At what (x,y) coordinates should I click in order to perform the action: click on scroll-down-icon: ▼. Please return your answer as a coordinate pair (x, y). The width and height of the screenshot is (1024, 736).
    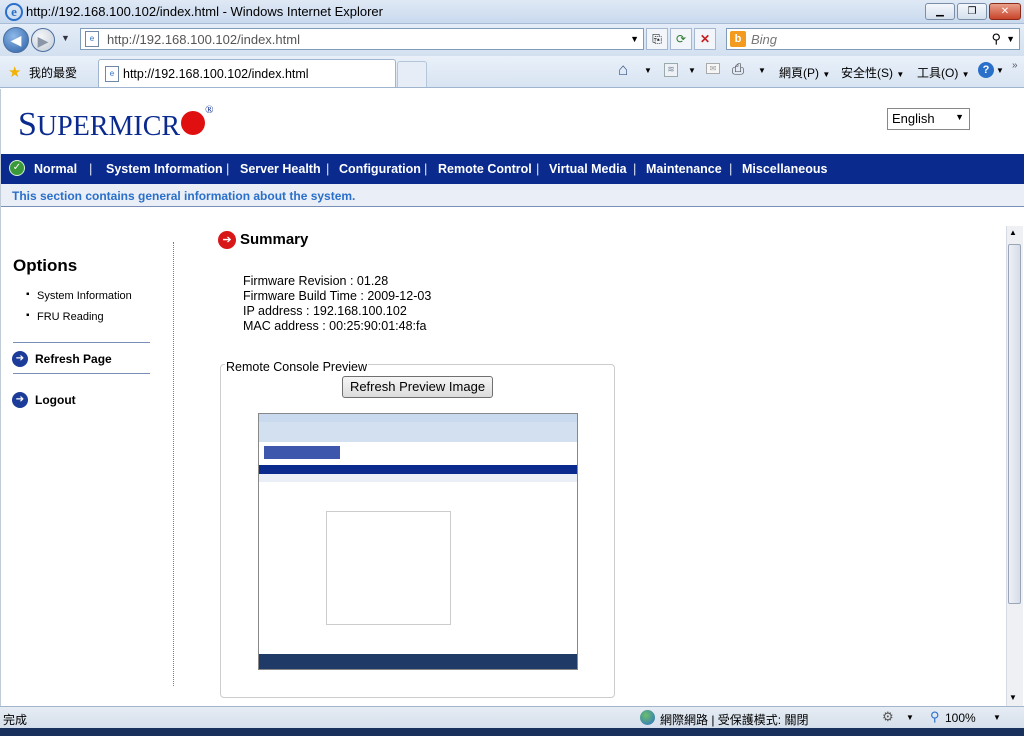
    Looking at the image, I should click on (1013, 697).